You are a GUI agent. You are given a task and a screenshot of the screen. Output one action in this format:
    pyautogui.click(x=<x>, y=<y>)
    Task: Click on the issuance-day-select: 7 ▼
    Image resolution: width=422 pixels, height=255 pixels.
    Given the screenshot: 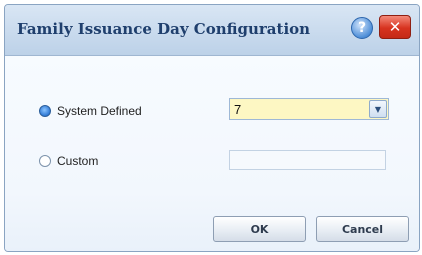 What is the action you would take?
    pyautogui.click(x=309, y=109)
    